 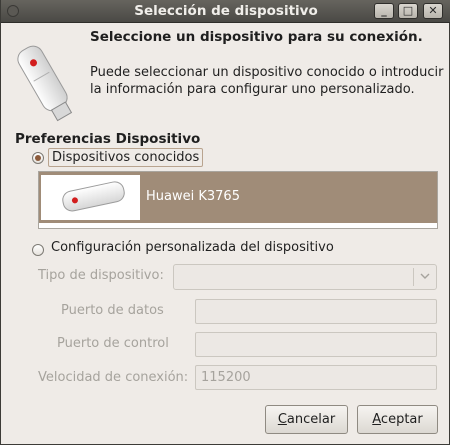 I want to click on device-thumbnail, so click(x=90, y=197).